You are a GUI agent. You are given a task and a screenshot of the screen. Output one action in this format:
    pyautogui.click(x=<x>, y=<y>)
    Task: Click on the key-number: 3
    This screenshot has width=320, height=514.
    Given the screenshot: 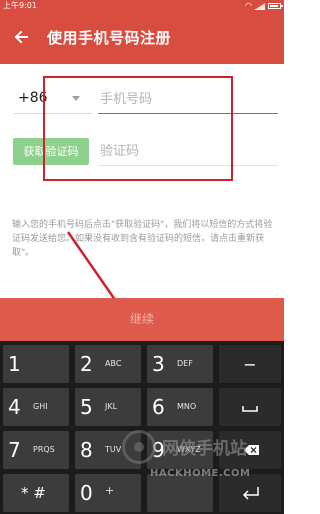 What is the action you would take?
    pyautogui.click(x=158, y=364)
    